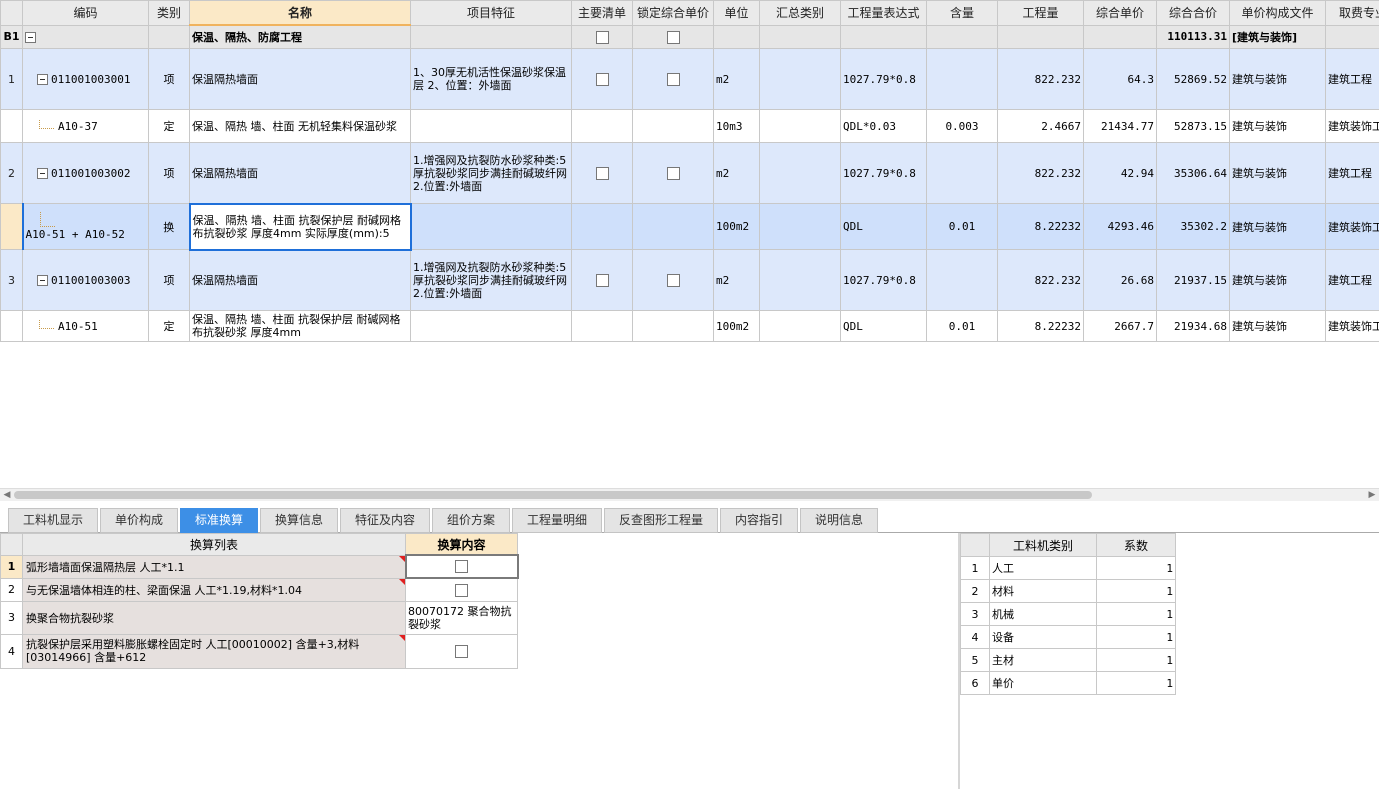  I want to click on tab-standard-conversion: 标准换算, so click(219, 520).